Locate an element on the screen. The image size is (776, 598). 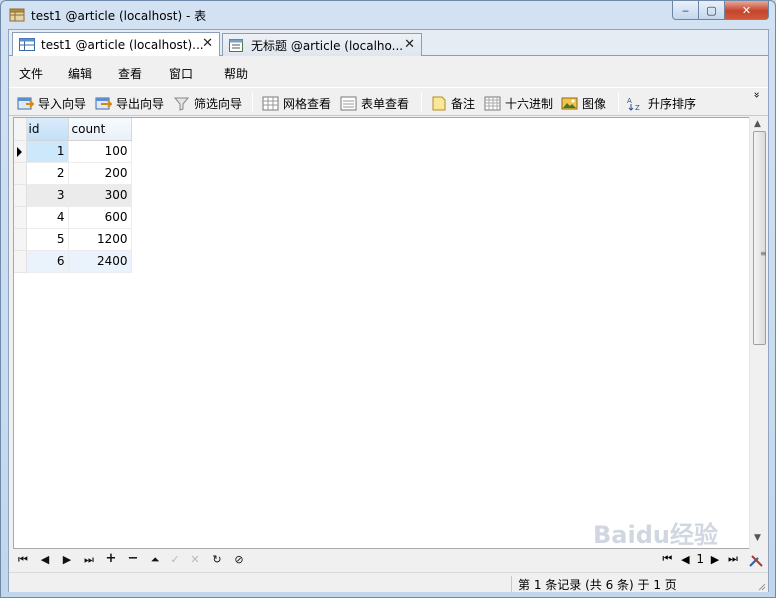
form-icon is located at coordinates (348, 103).